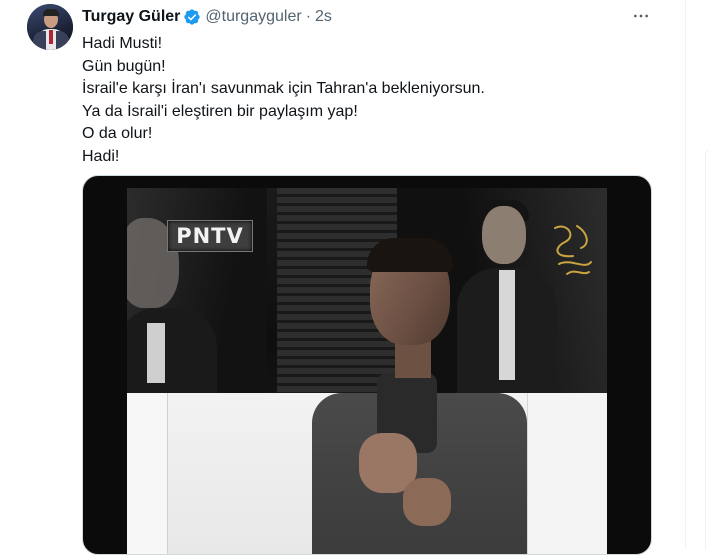 The width and height of the screenshot is (708, 555). What do you see at coordinates (641, 16) in the screenshot?
I see `more-options-icon` at bounding box center [641, 16].